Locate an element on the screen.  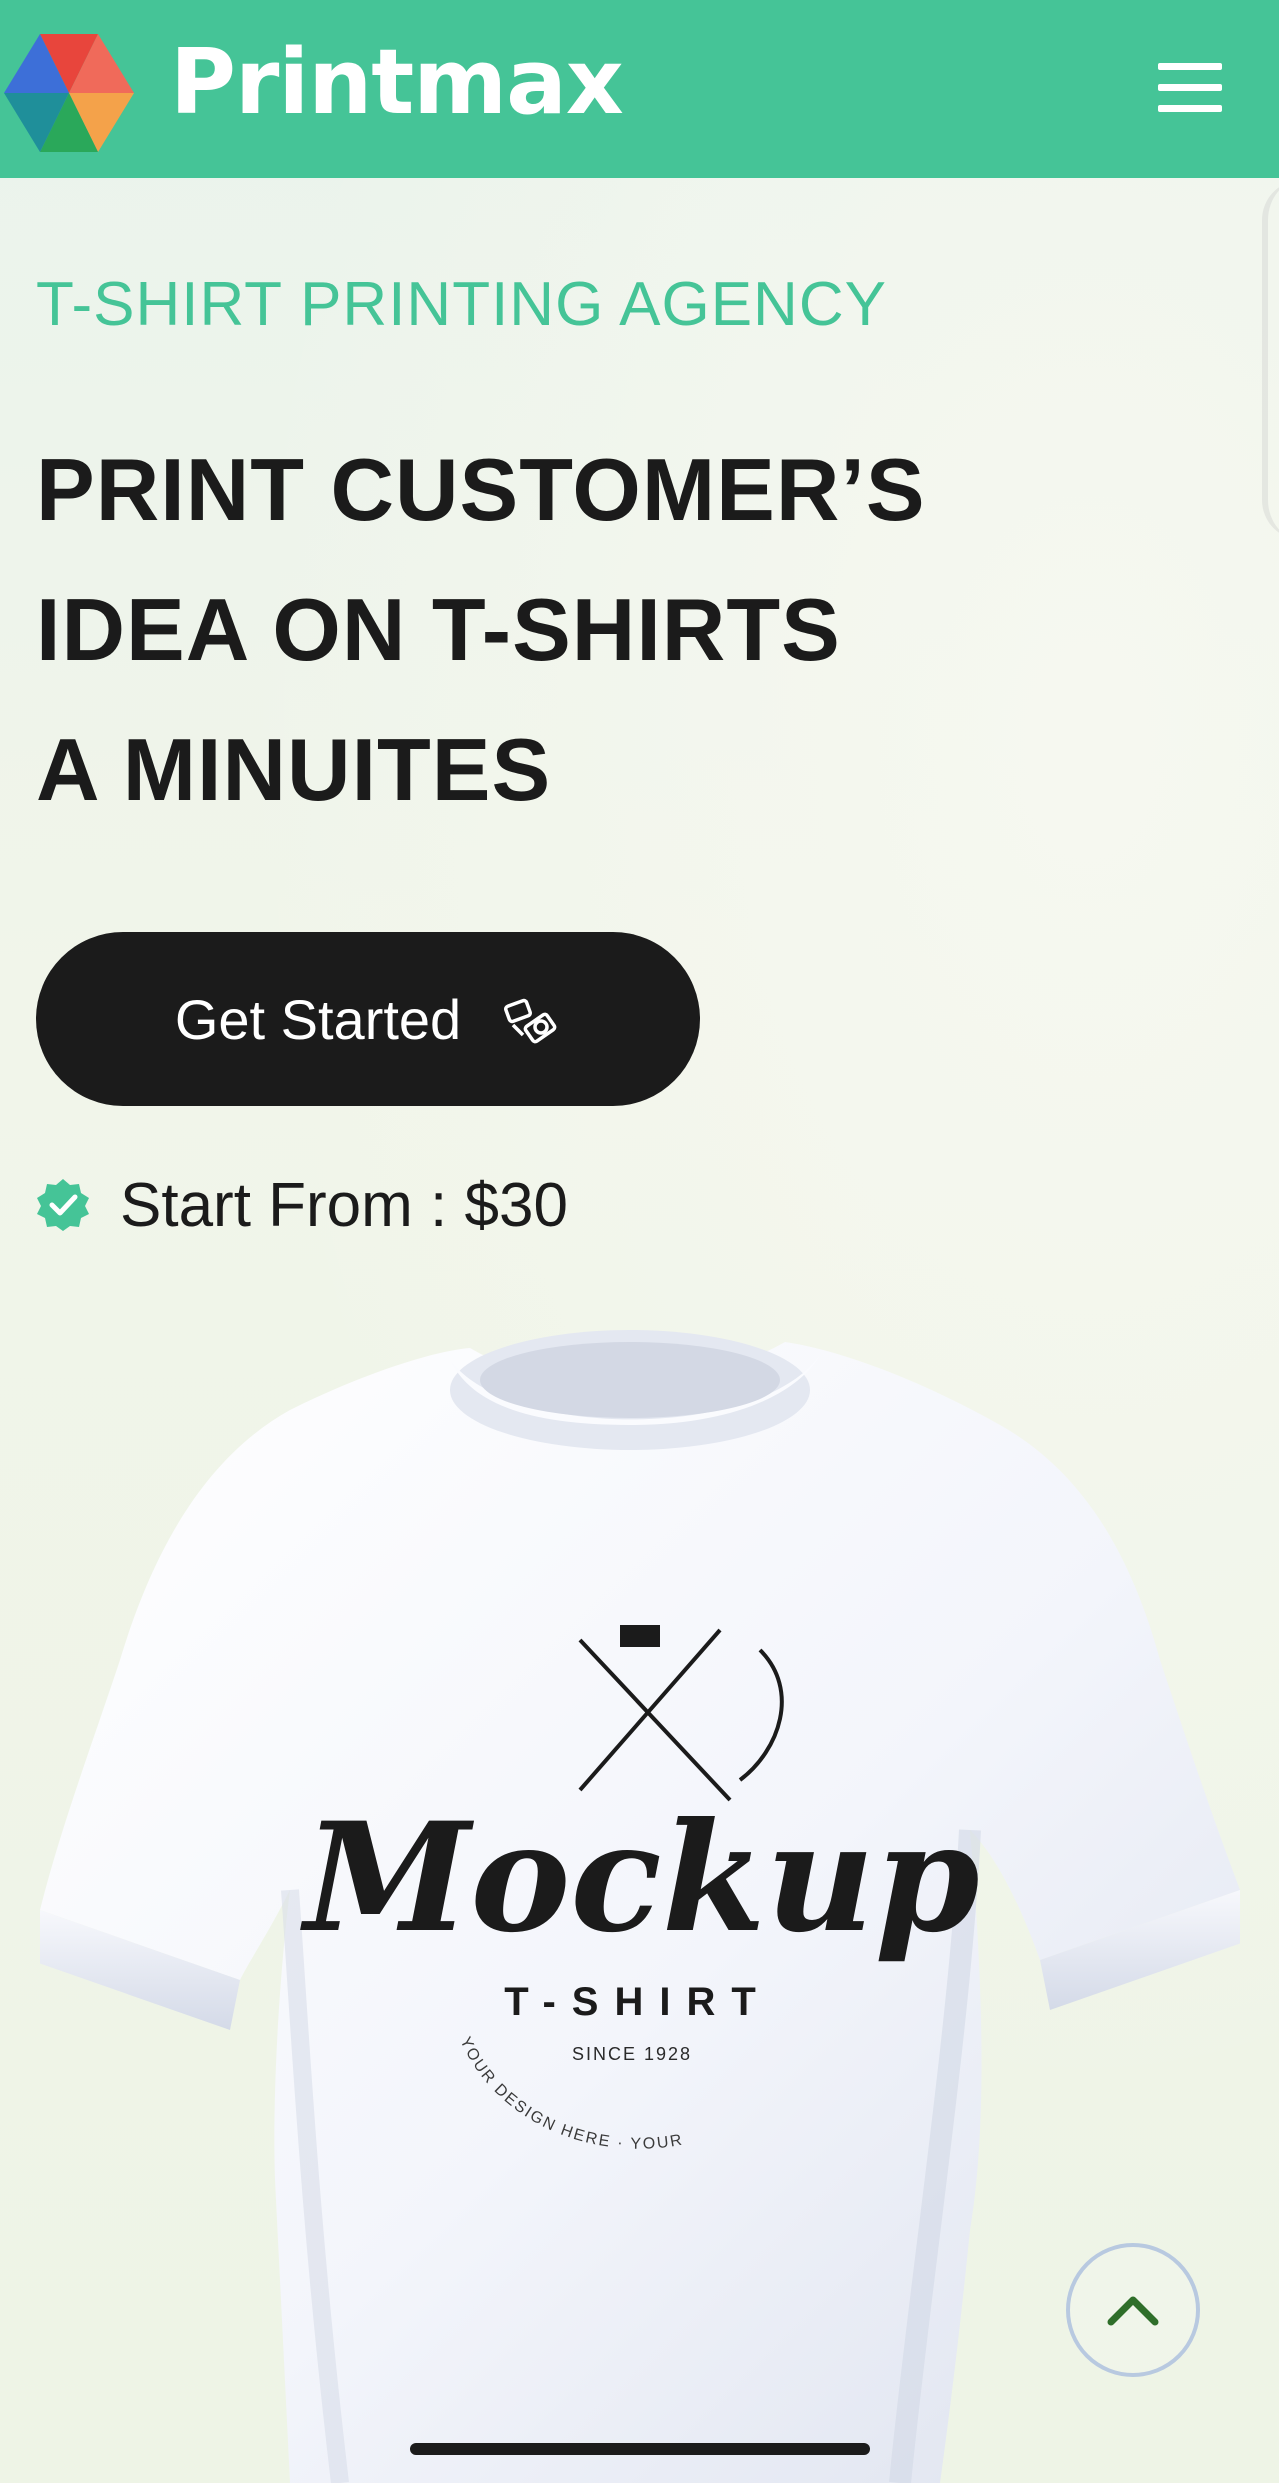
get-started-button: Get Started is located at coordinates (368, 1019).